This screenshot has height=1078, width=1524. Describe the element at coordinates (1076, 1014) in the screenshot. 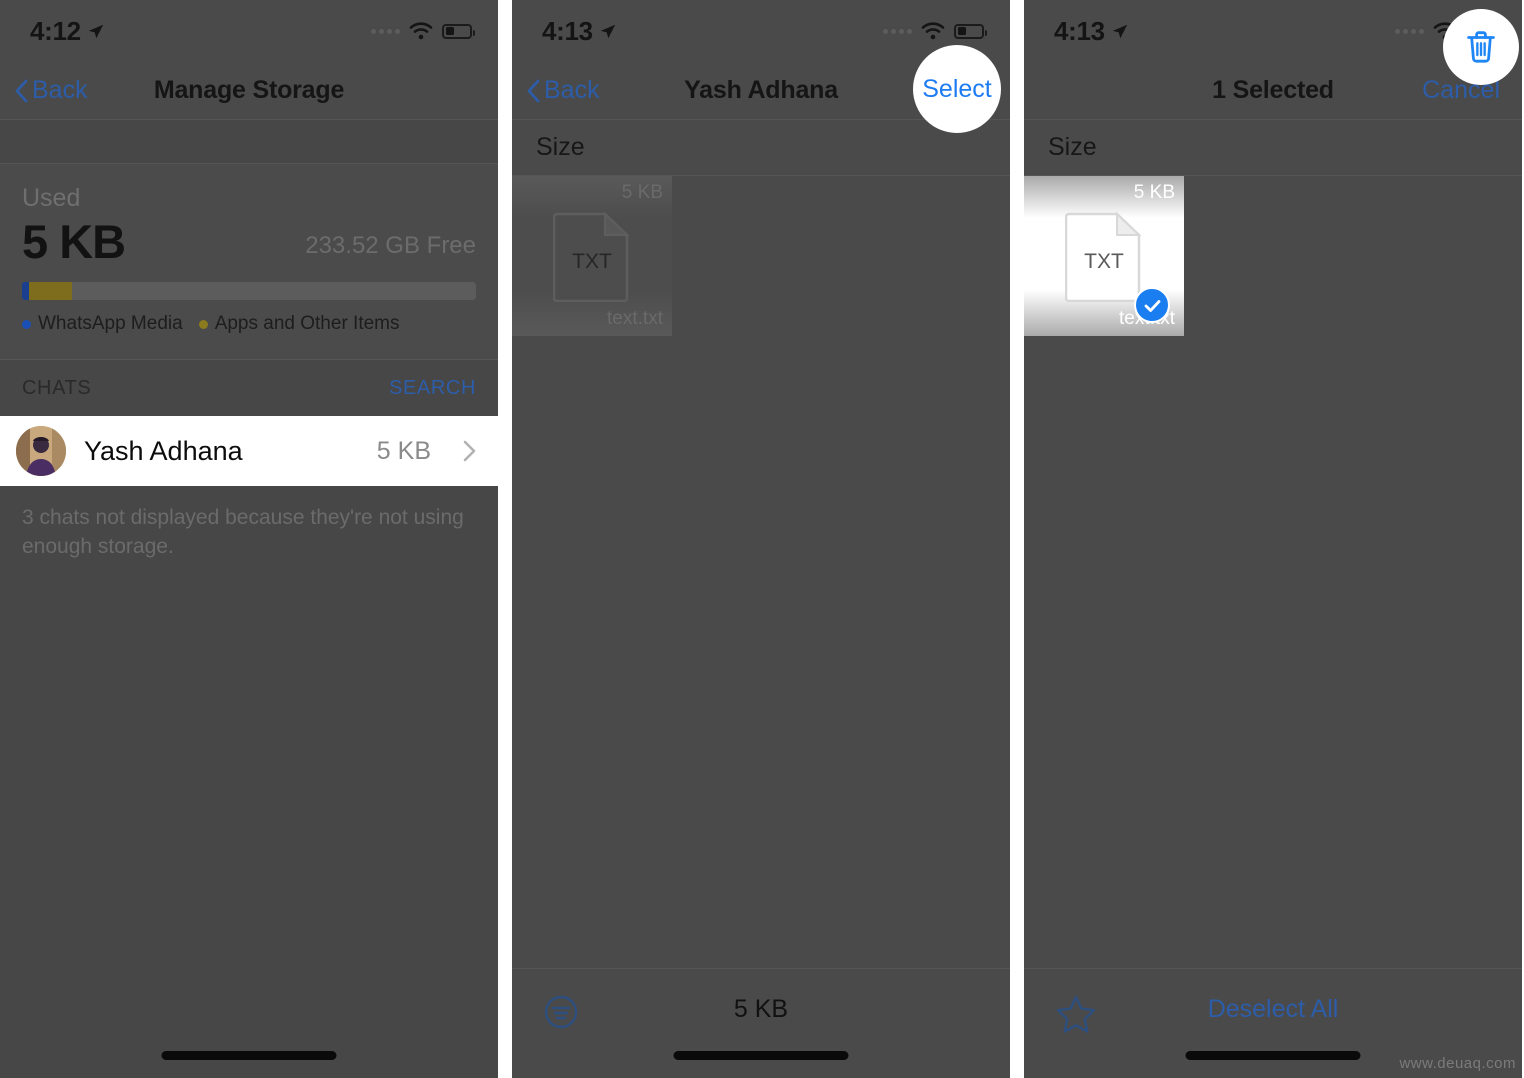

I see `star-icon` at that location.